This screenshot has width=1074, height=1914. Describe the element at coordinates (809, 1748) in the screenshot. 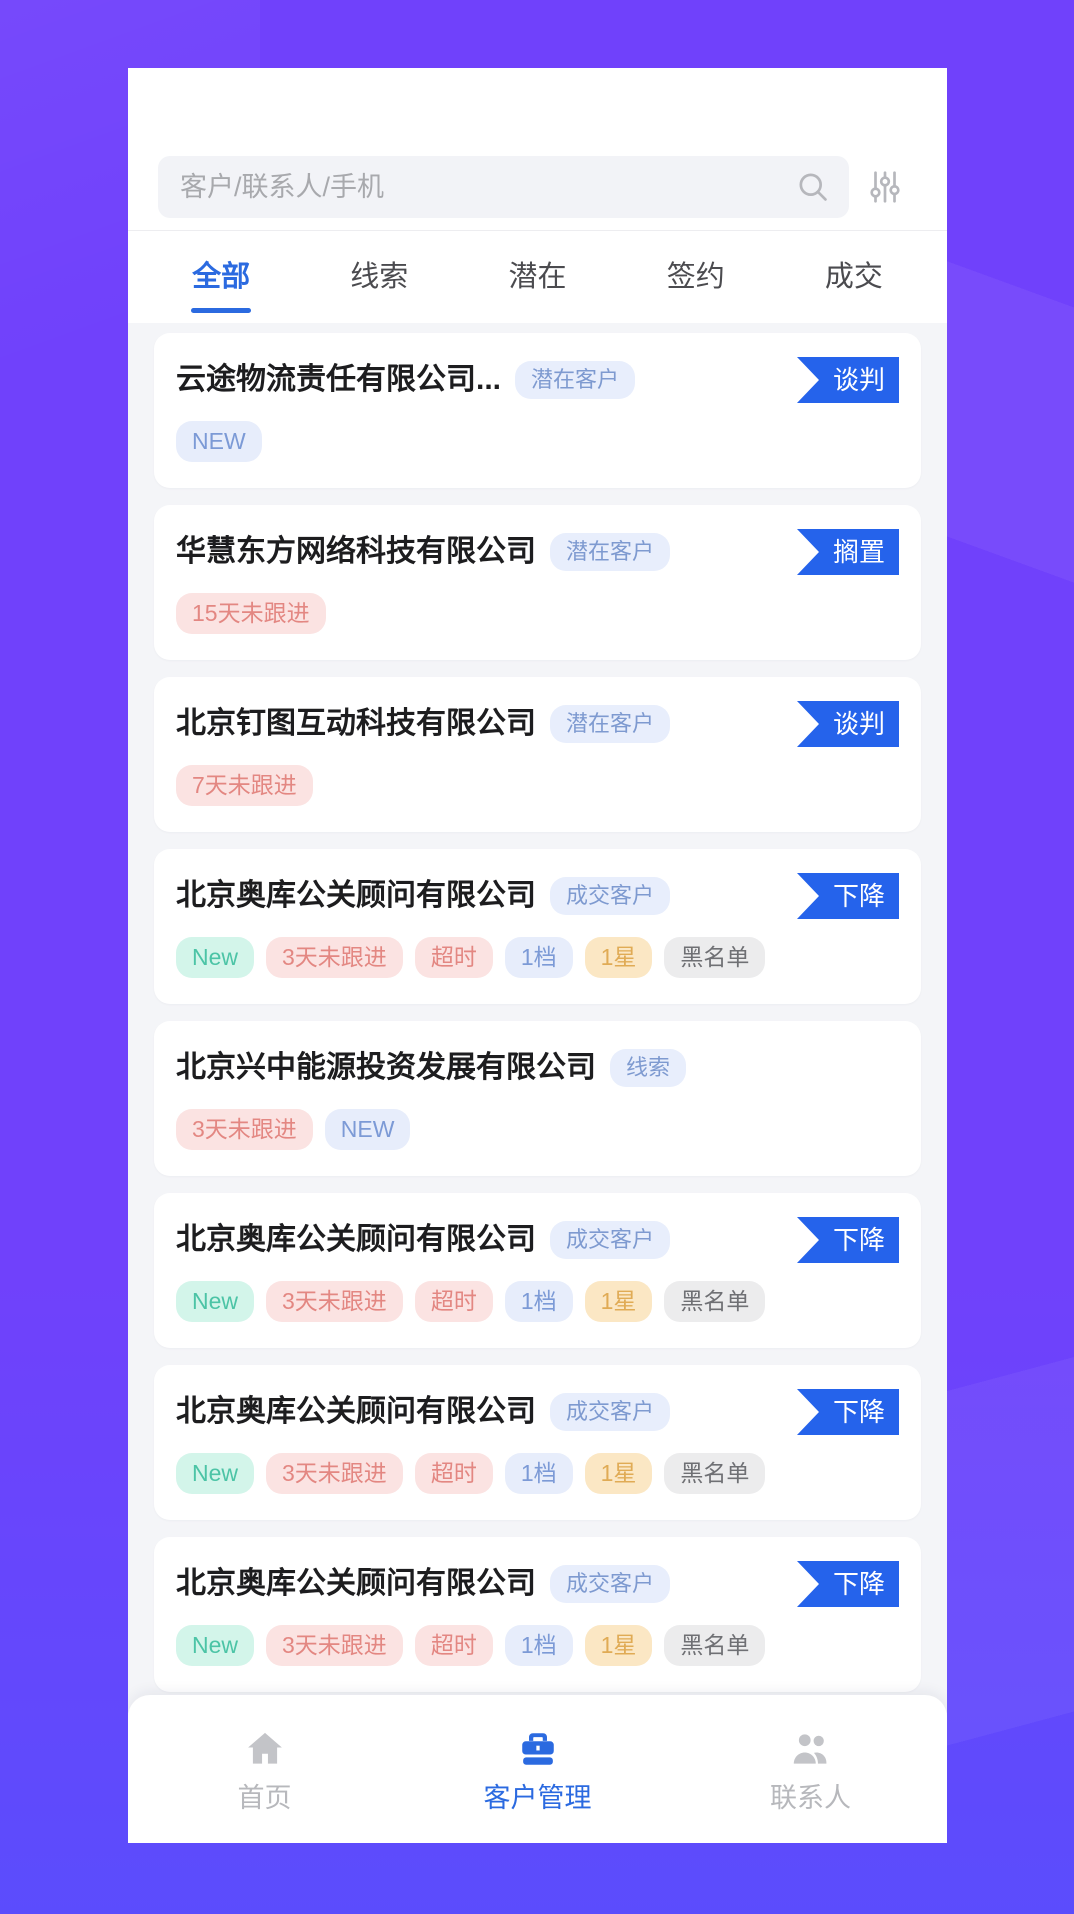

I see `people-icon` at that location.